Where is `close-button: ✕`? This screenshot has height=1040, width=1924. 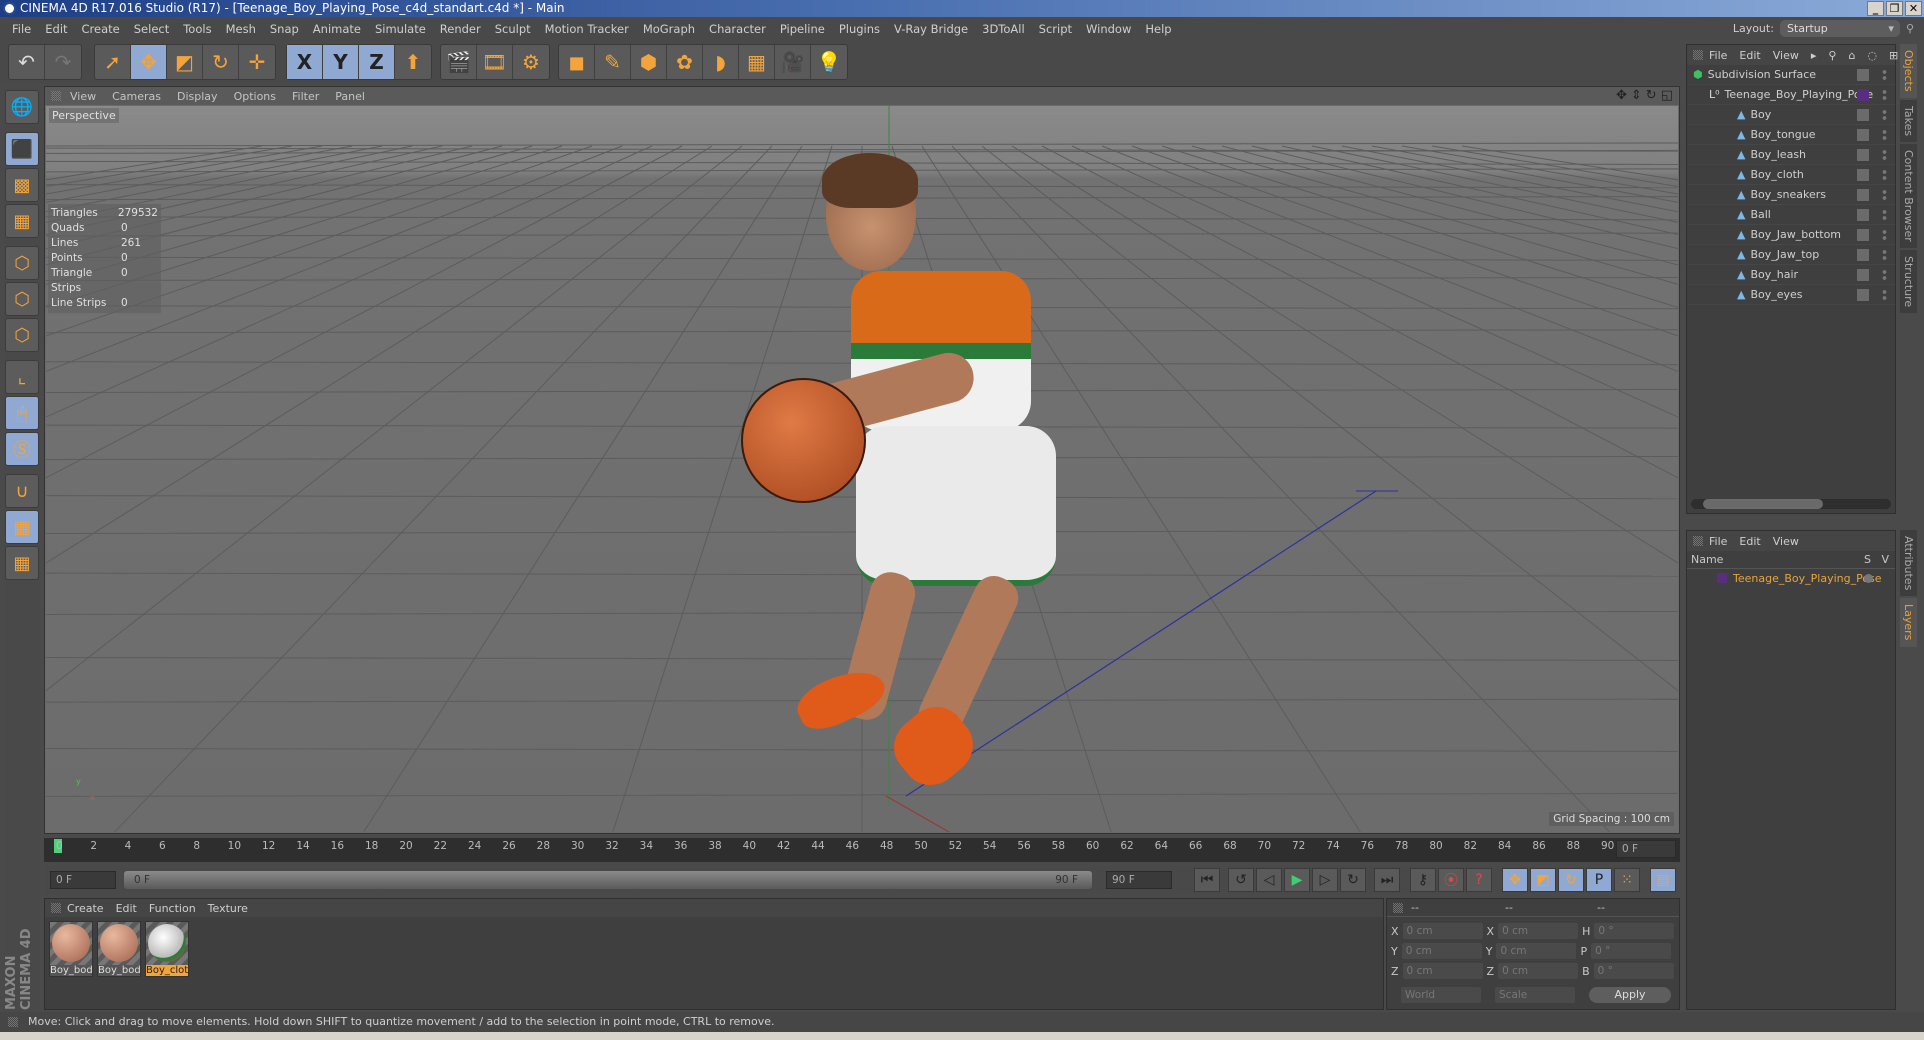
close-button: ✕ is located at coordinates (1913, 8).